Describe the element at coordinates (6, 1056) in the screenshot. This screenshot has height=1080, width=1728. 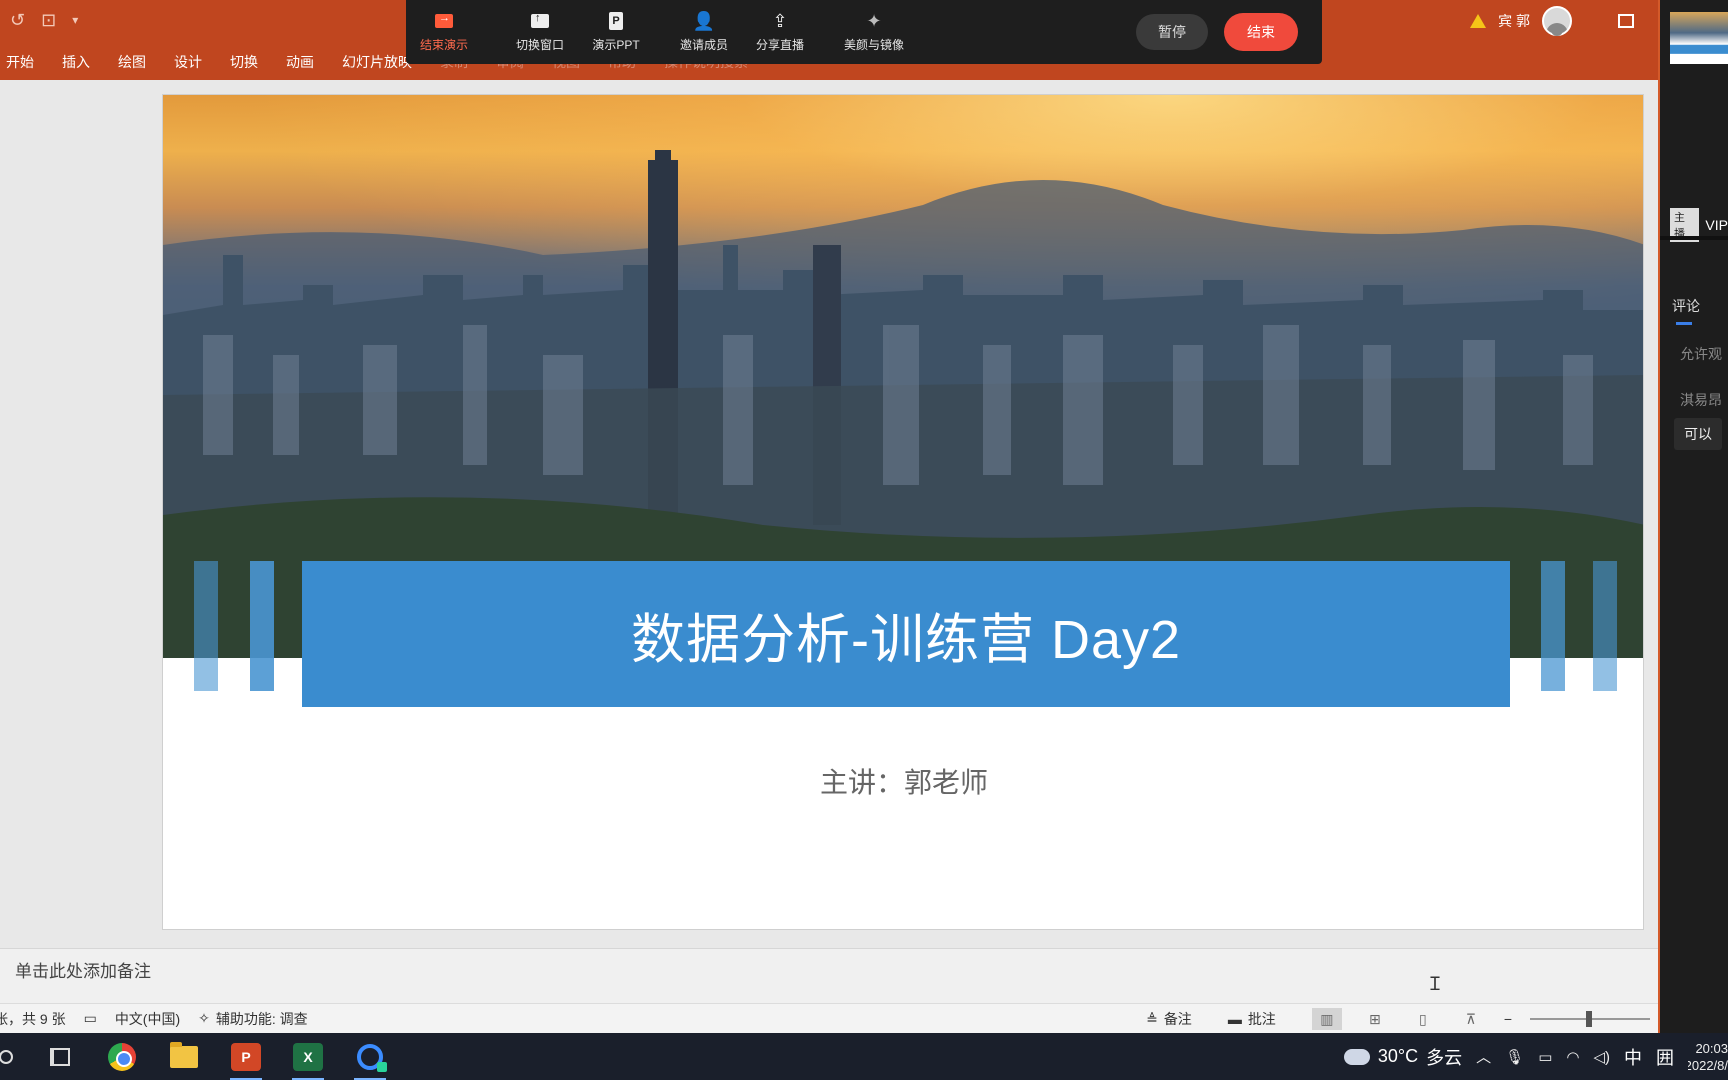
I see `search-icon` at that location.